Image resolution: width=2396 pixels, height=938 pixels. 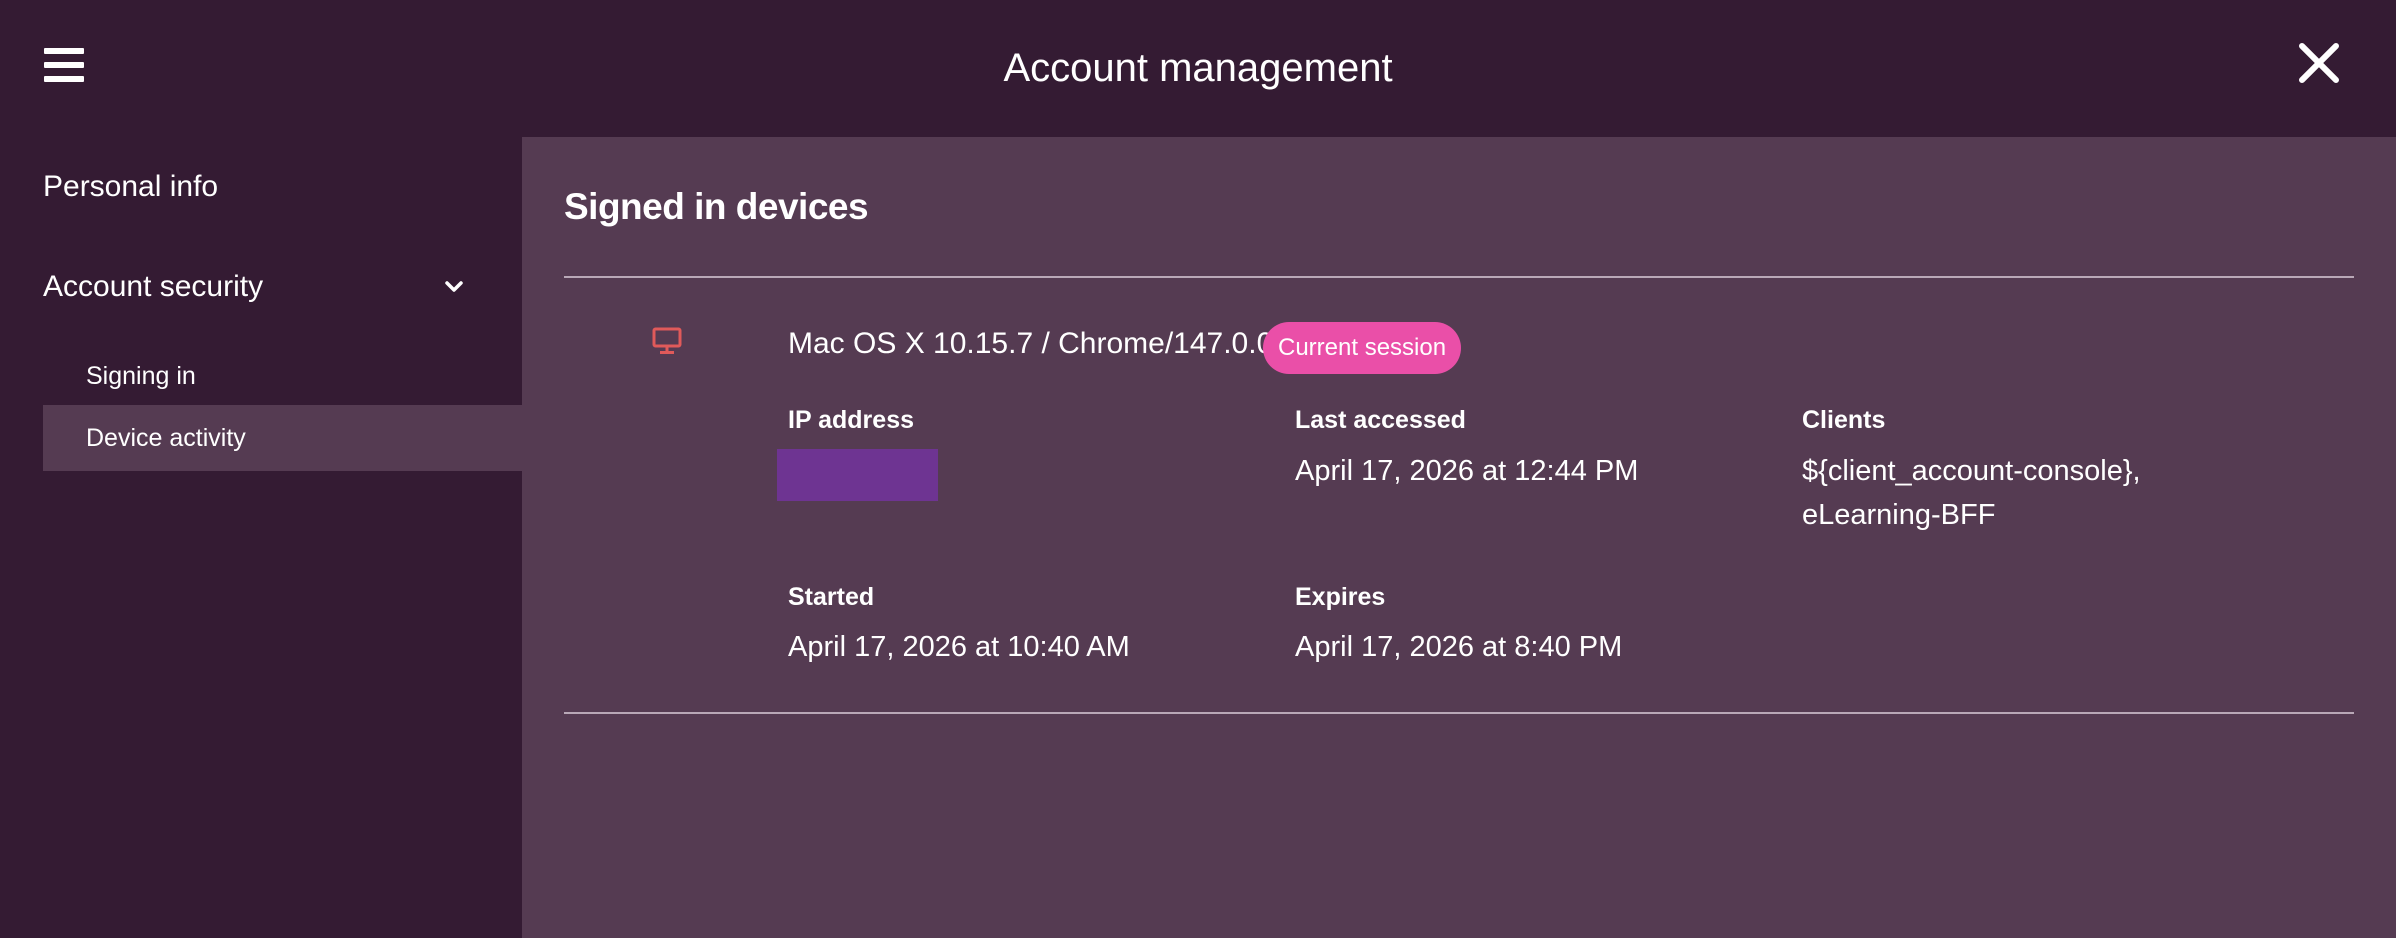 What do you see at coordinates (857, 475) in the screenshot?
I see `ip-address-value-redacted` at bounding box center [857, 475].